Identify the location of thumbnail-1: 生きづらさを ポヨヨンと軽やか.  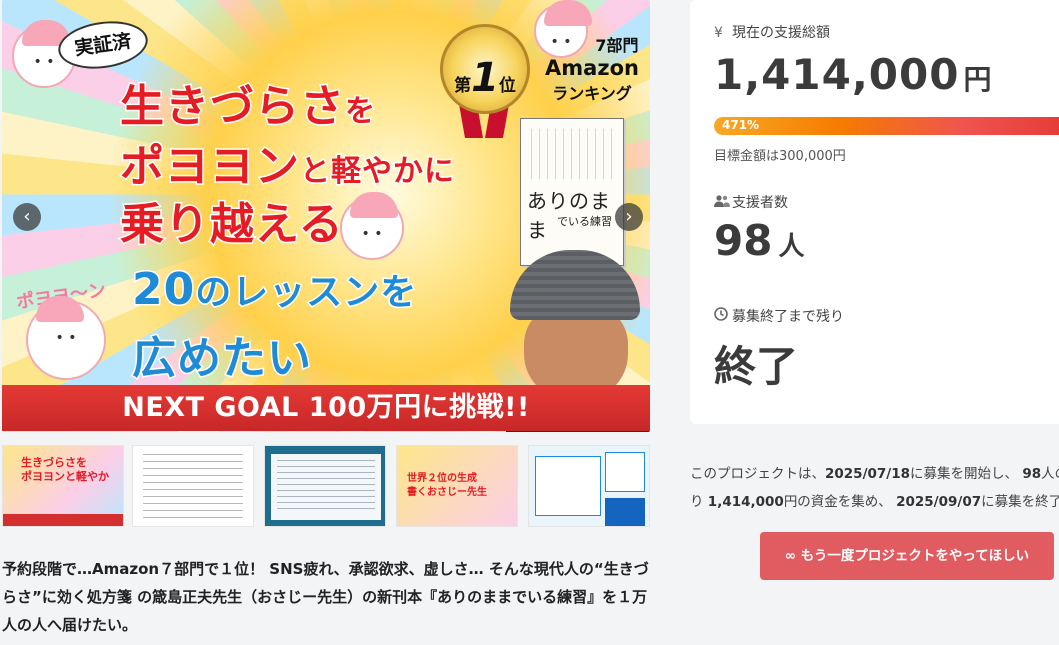
(63, 486).